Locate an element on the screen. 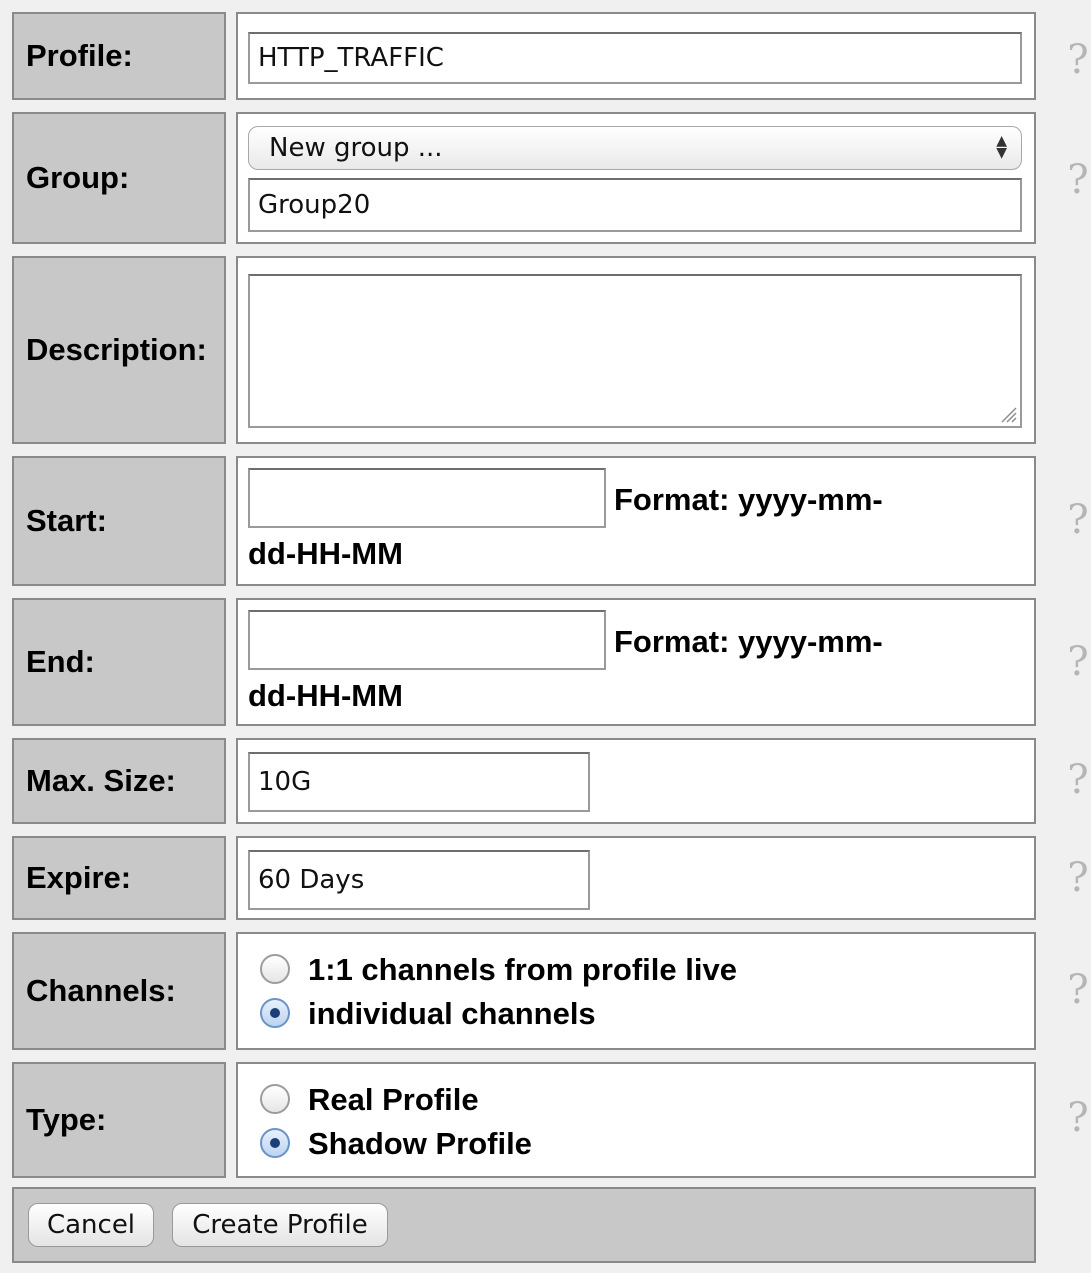 Image resolution: width=1091 pixels, height=1273 pixels. type-label: Type: is located at coordinates (119, 1120).